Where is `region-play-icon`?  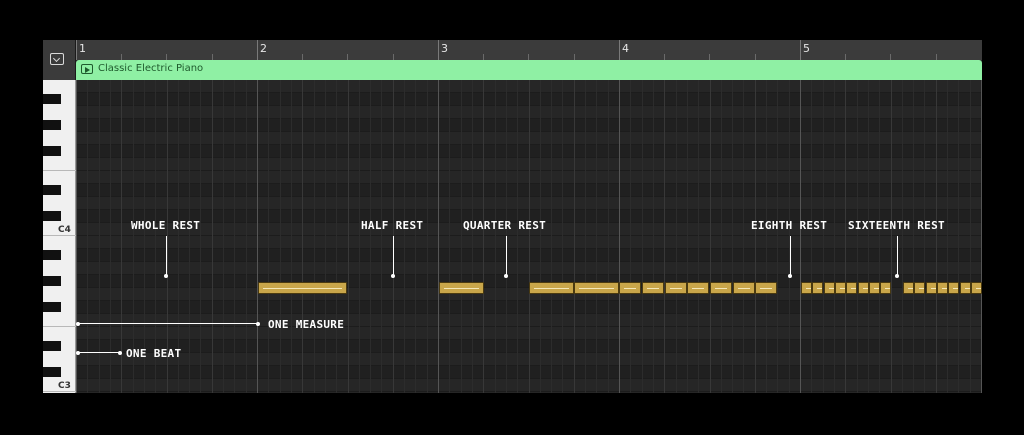
region-play-icon is located at coordinates (87, 69).